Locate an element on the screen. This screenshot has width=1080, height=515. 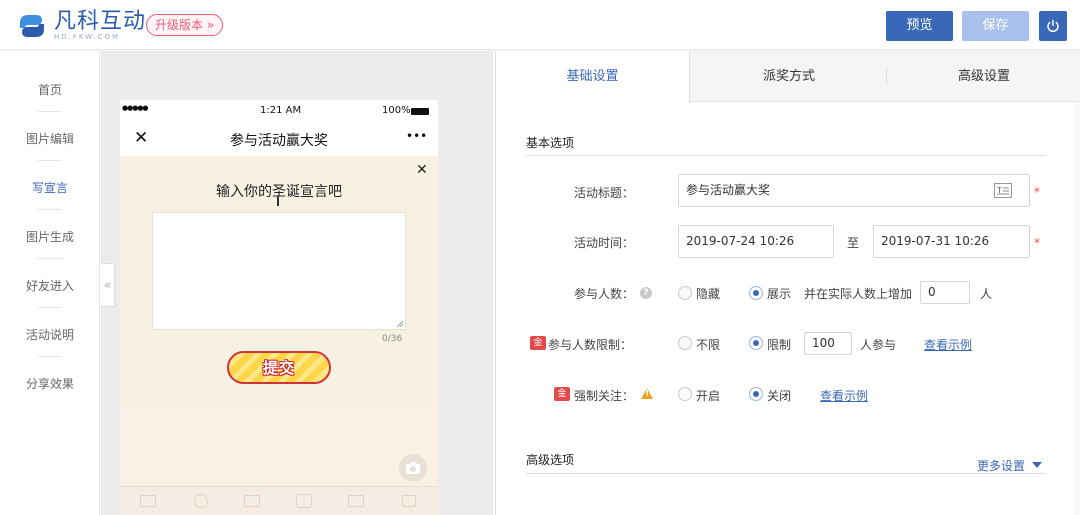
submit-label: 提交 is located at coordinates (278, 368).